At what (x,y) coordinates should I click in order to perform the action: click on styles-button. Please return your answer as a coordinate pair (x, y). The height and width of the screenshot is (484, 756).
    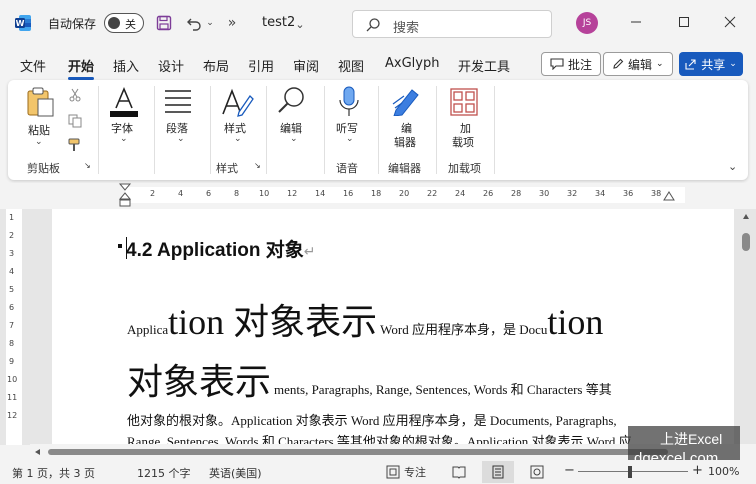
    Looking at the image, I should click on (237, 103).